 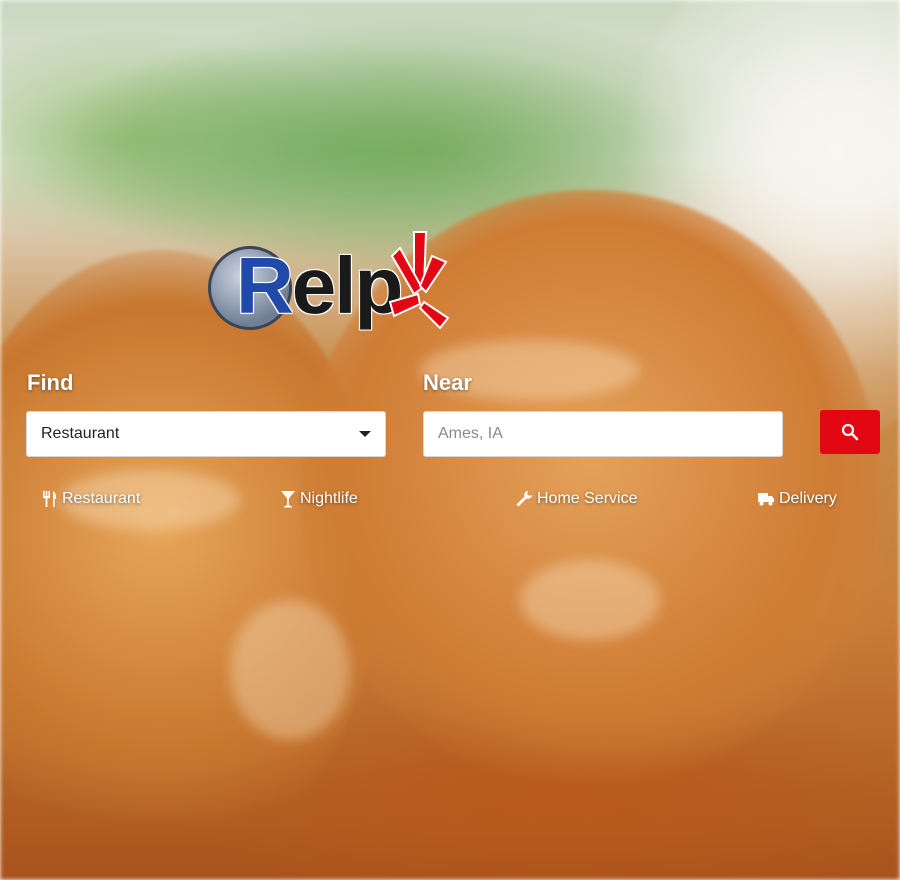 I want to click on relp-logo: Relp, so click(x=333, y=291).